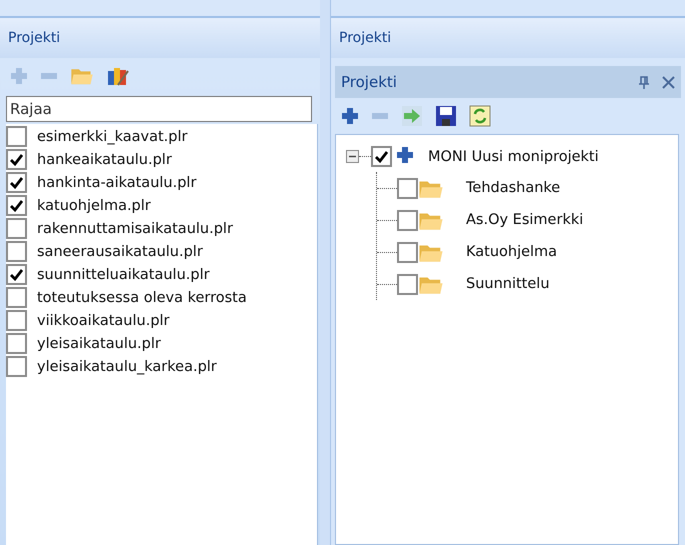 The image size is (685, 545). Describe the element at coordinates (525, 220) in the screenshot. I see `project-name: As.Oy Esimerkki` at that location.